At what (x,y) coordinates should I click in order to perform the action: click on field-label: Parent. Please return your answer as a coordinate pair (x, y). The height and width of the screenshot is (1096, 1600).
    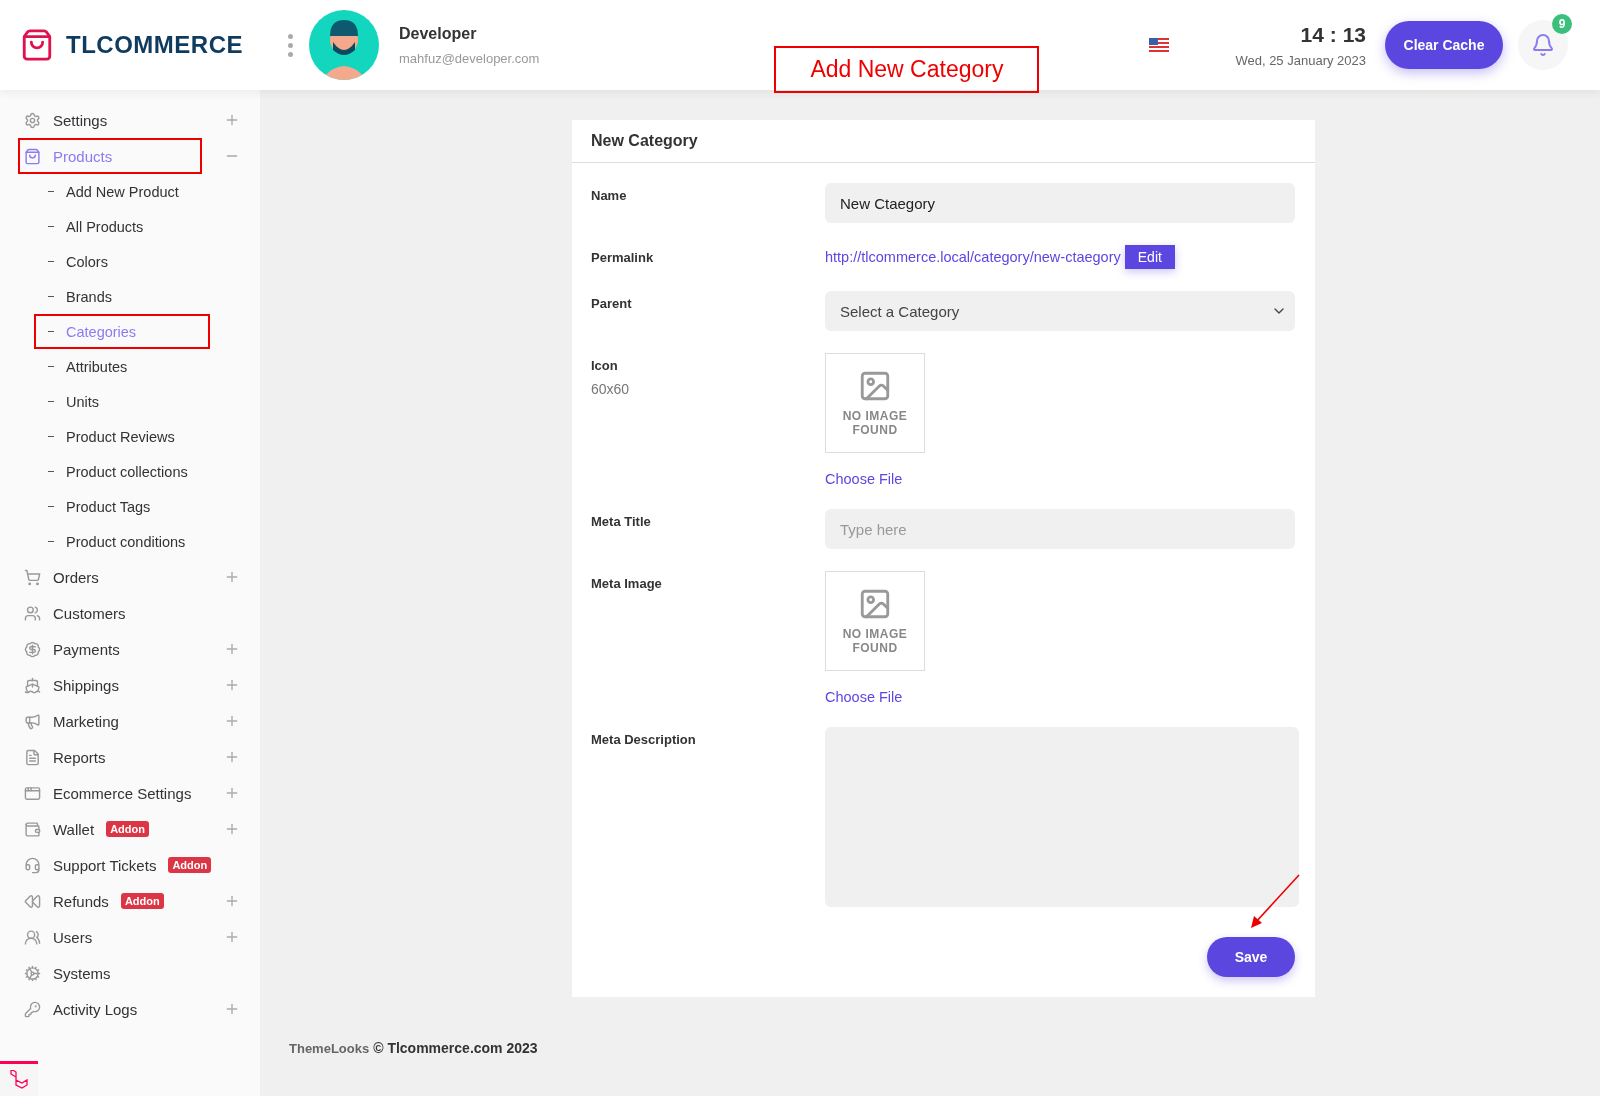
    Looking at the image, I should click on (612, 303).